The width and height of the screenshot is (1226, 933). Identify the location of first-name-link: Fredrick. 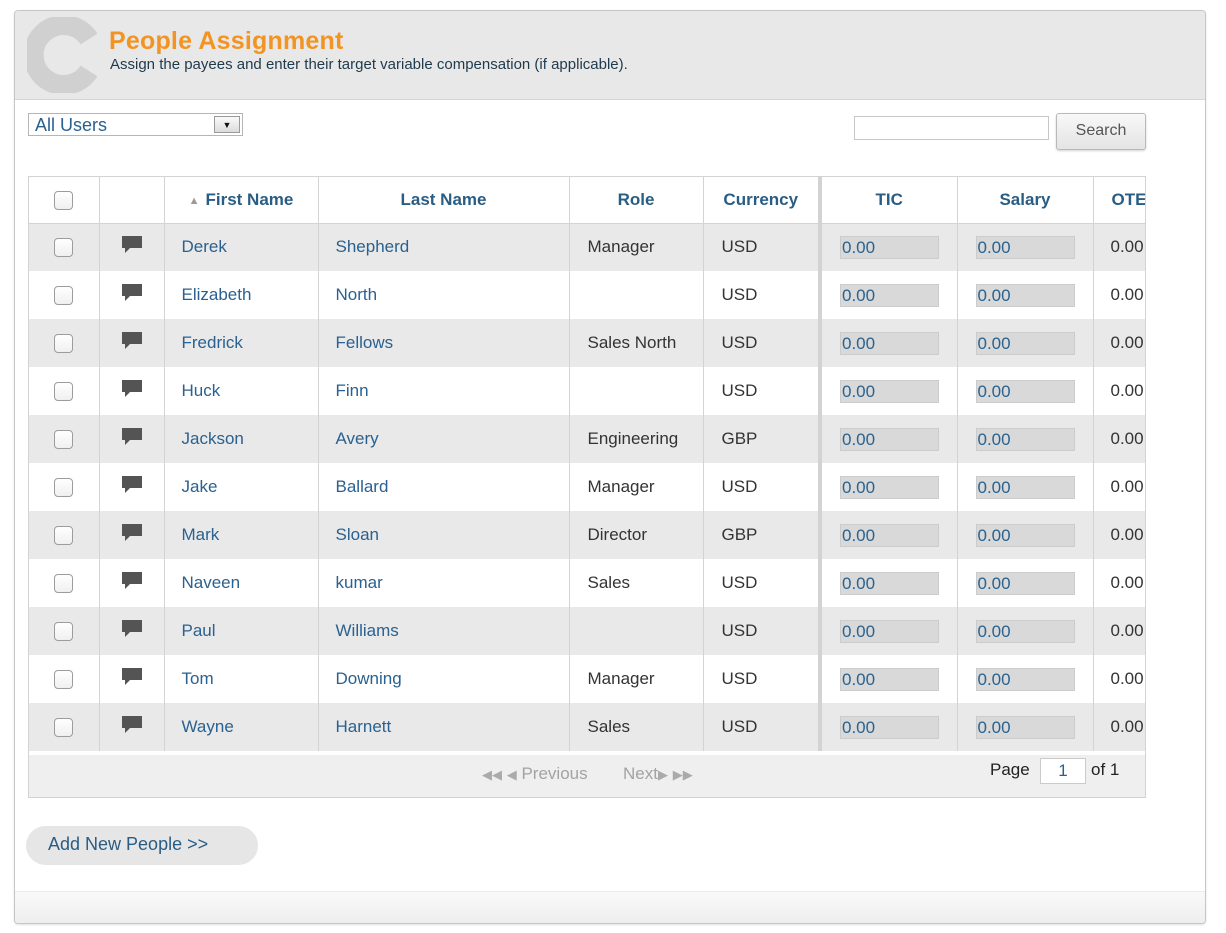
(241, 343).